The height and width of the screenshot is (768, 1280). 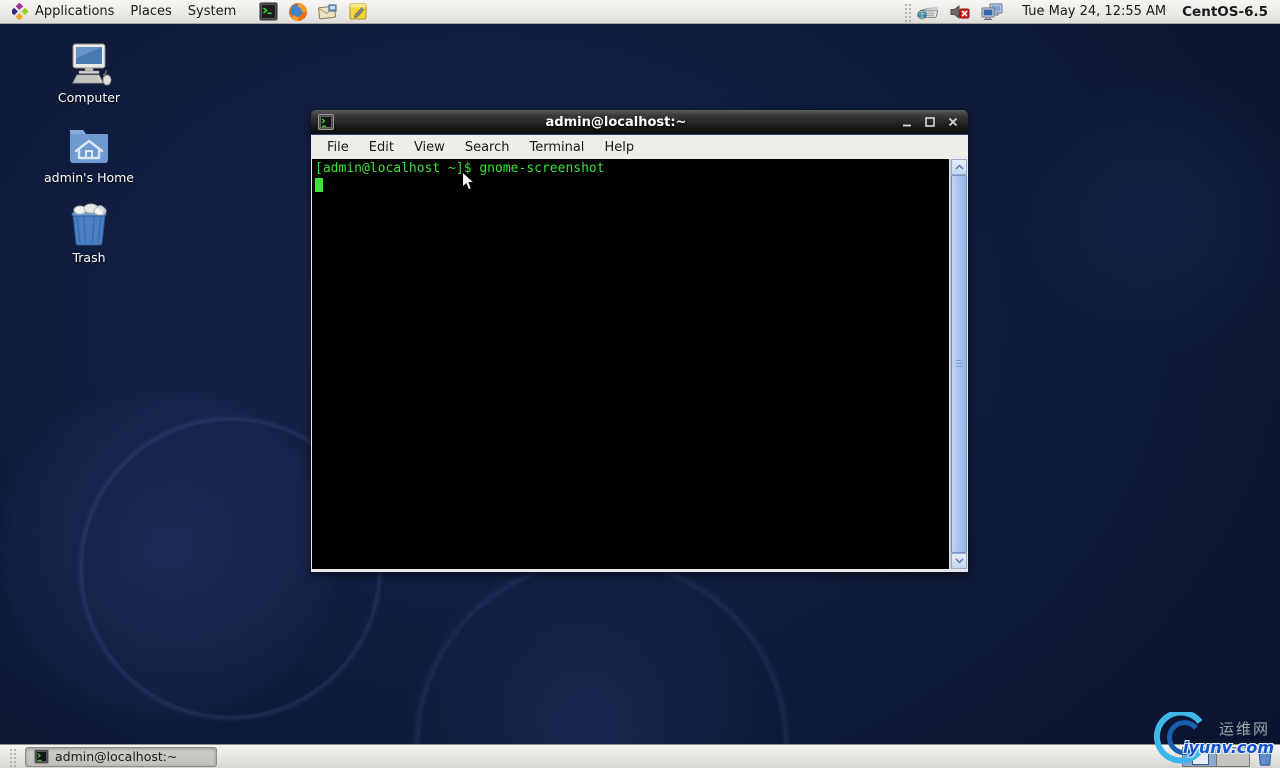 I want to click on taskbar-window-label: admin@localhost:~, so click(x=116, y=756).